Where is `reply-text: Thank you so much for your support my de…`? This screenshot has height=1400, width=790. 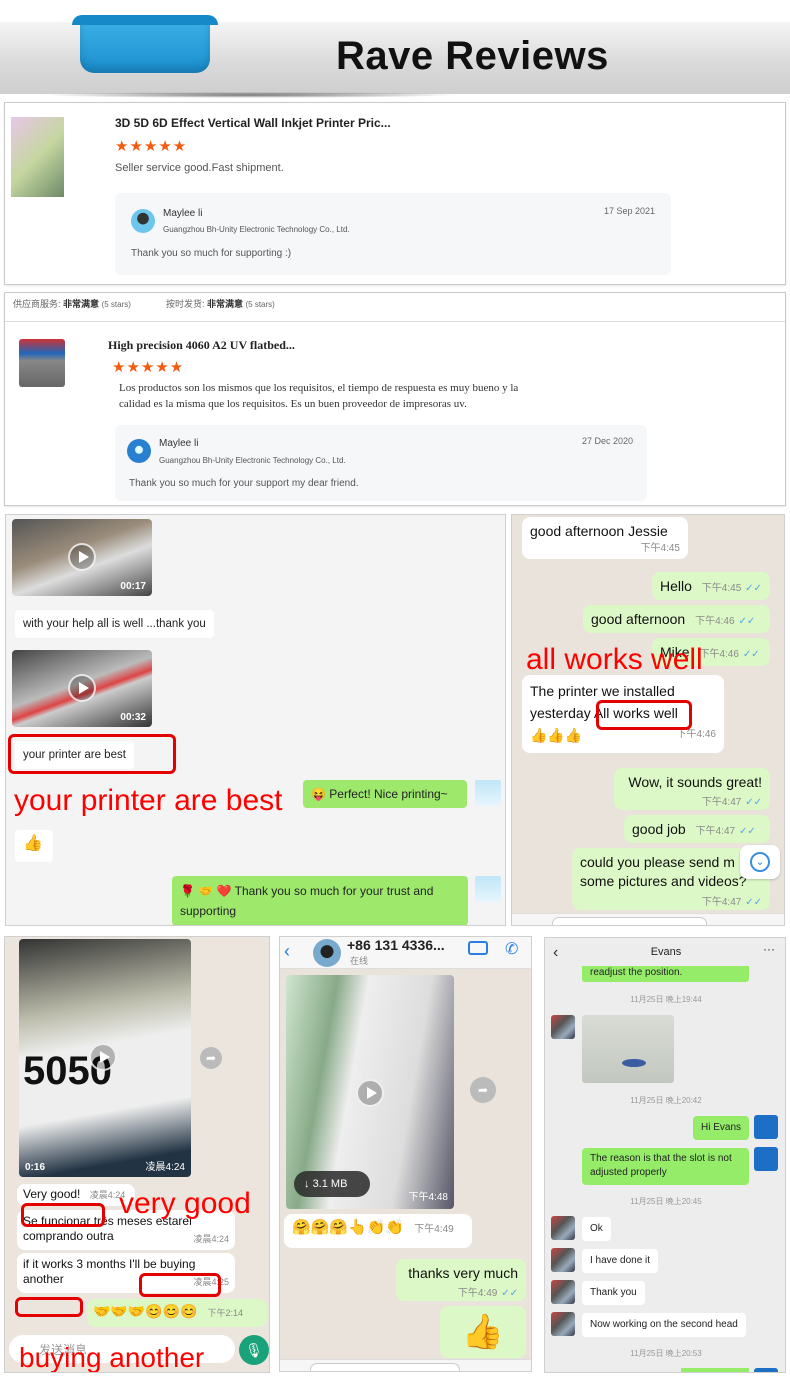 reply-text: Thank you so much for your support my de… is located at coordinates (244, 483).